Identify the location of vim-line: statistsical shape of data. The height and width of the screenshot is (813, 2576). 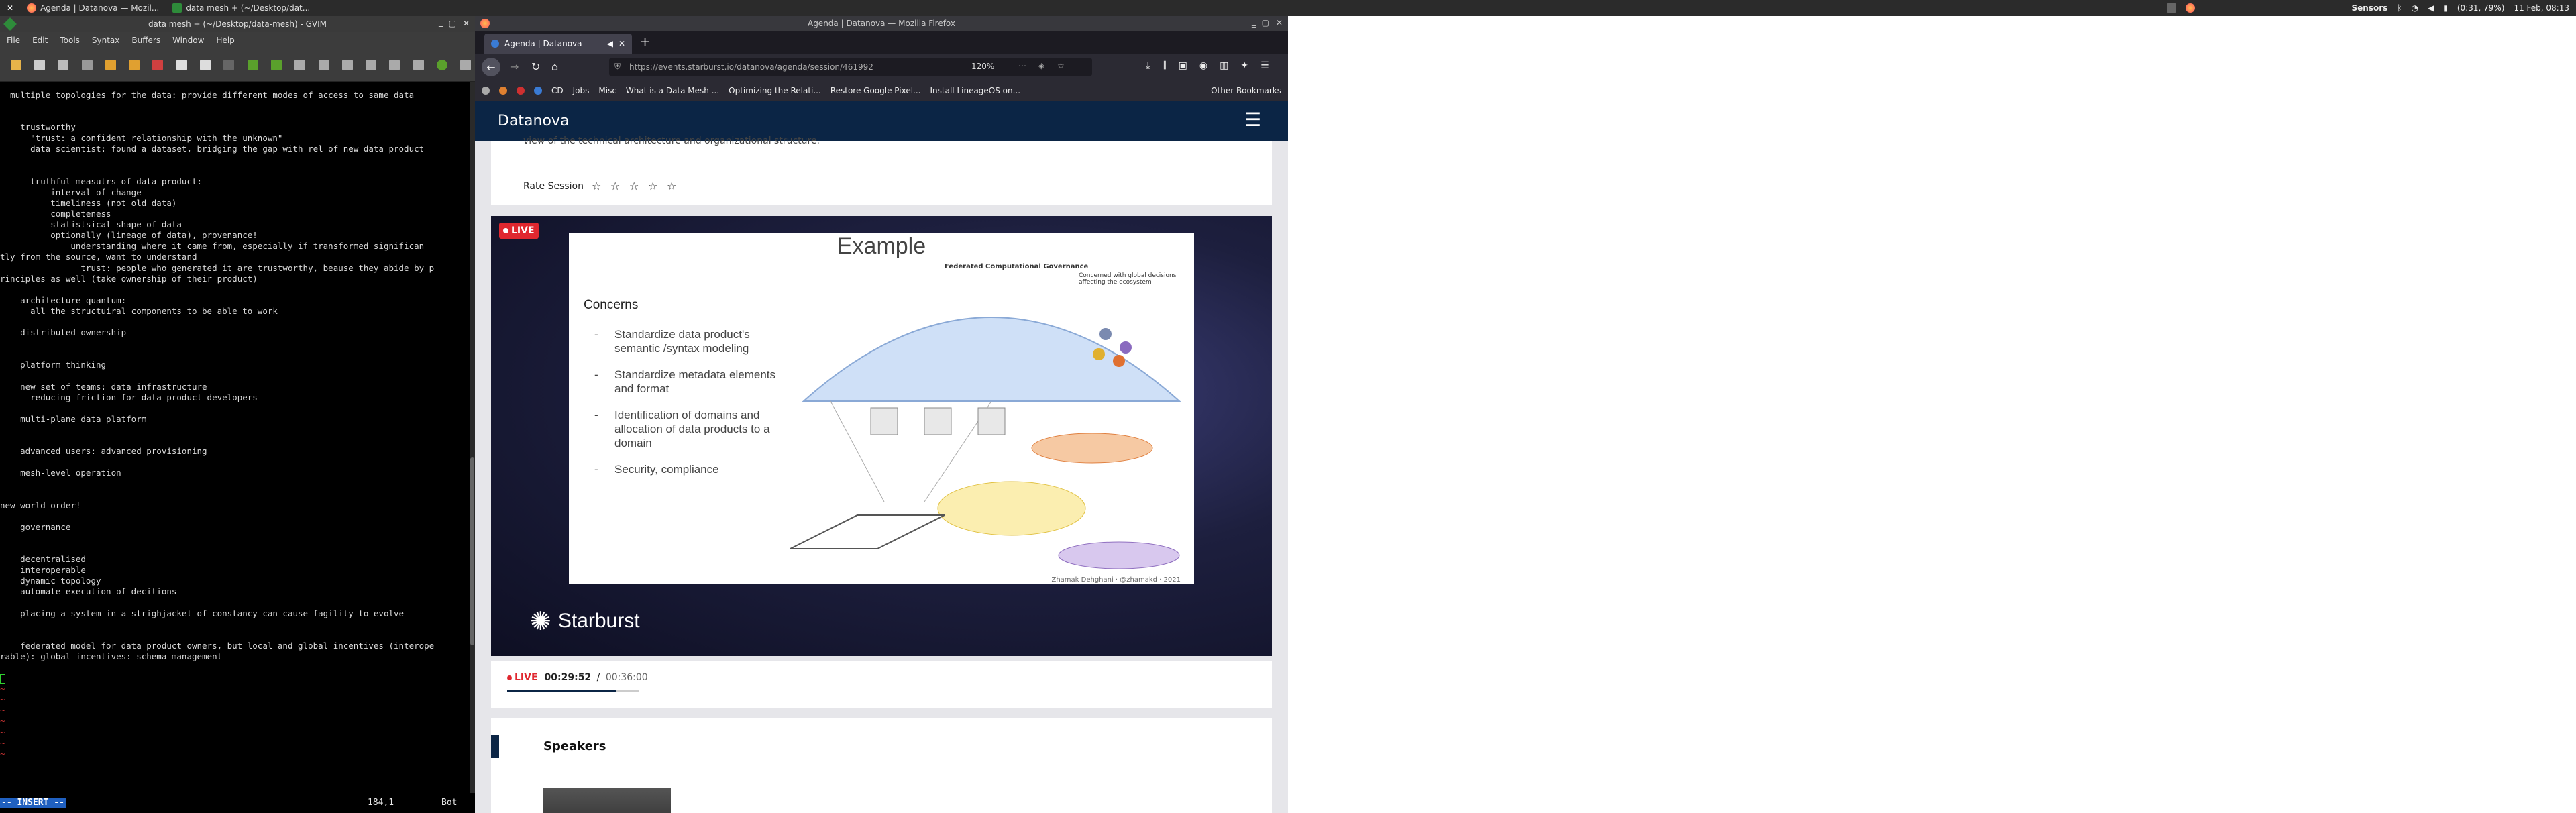
(235, 225).